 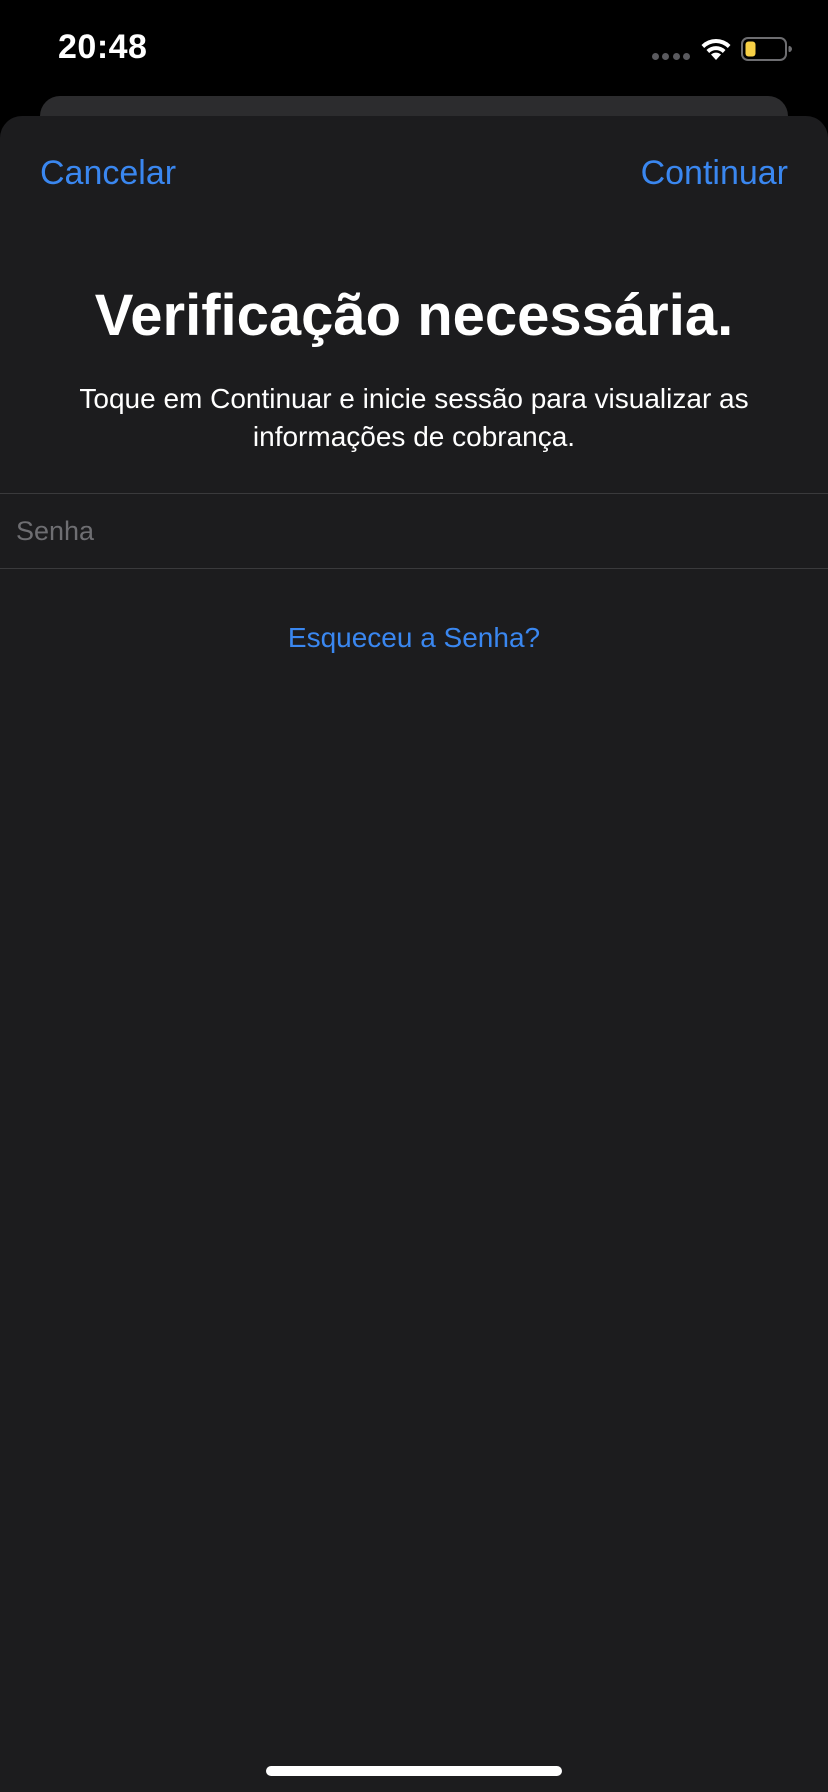 I want to click on cellular-signal-icon, so click(x=671, y=57).